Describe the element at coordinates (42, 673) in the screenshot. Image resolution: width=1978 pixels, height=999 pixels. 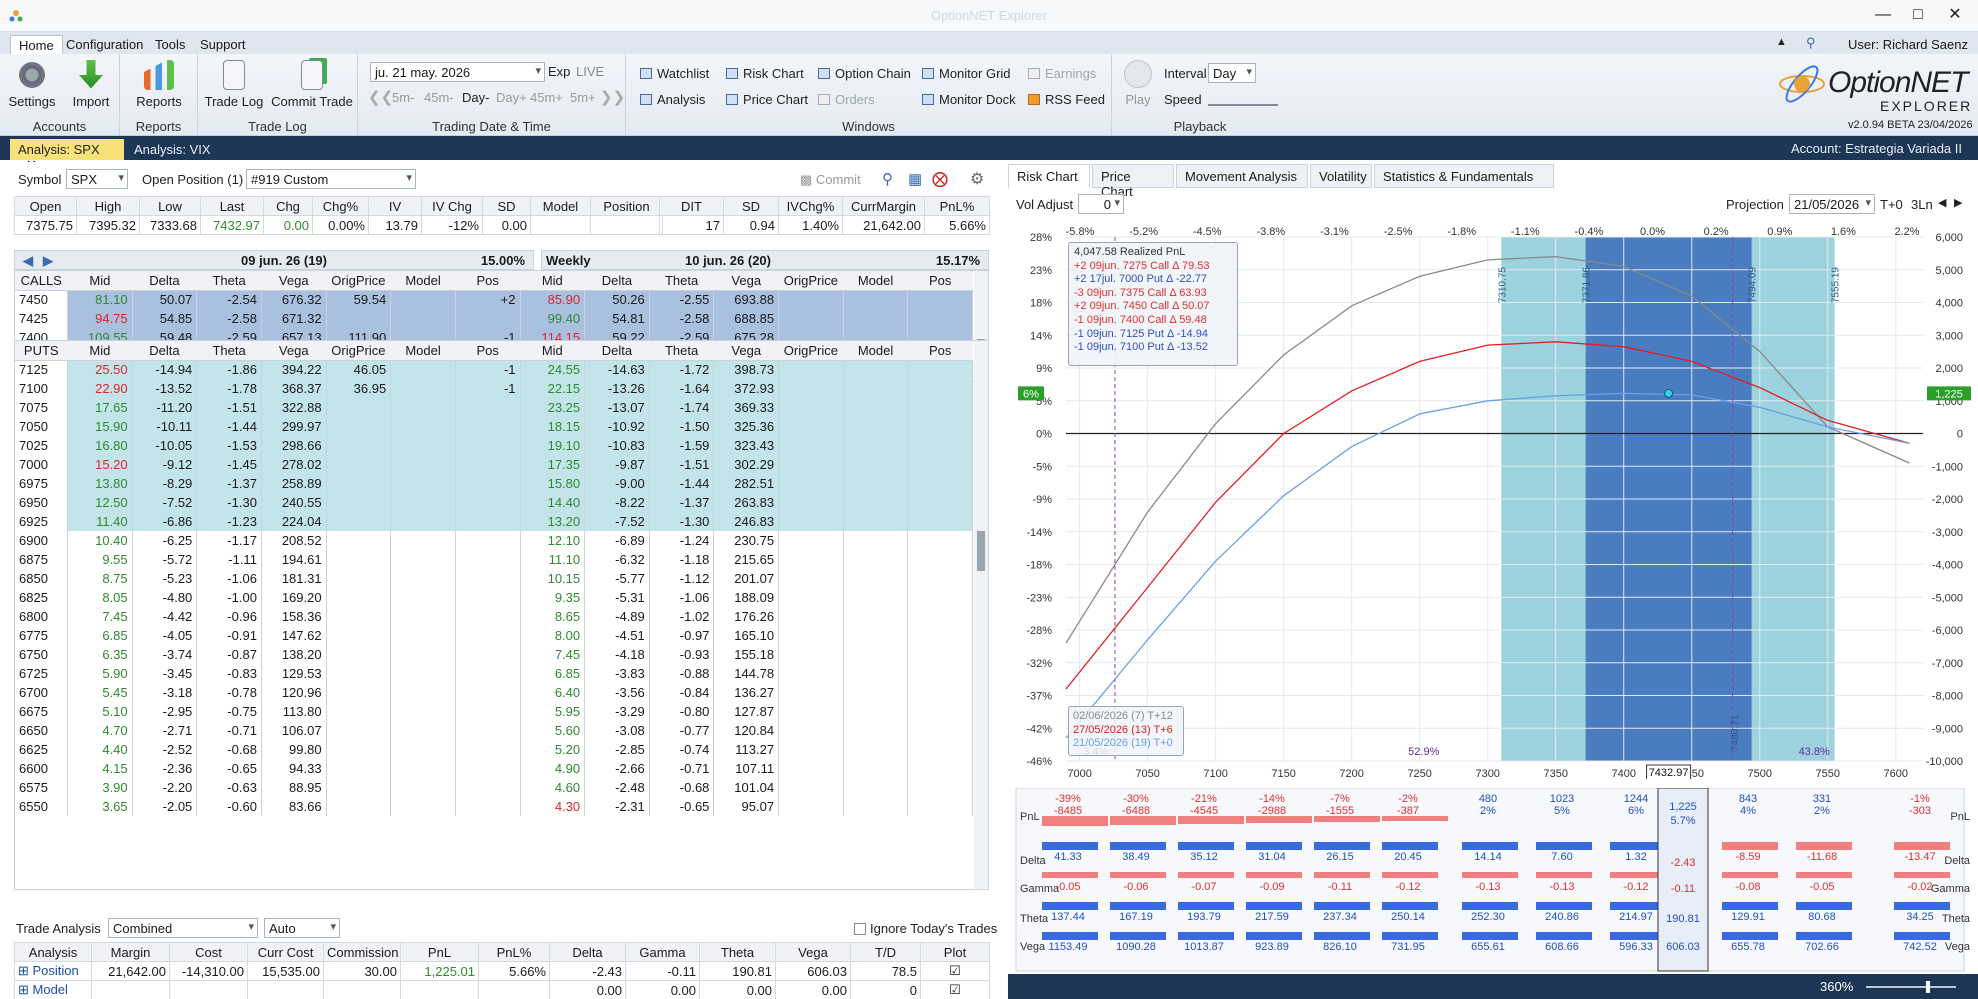
I see `strike-cell: 6725` at that location.